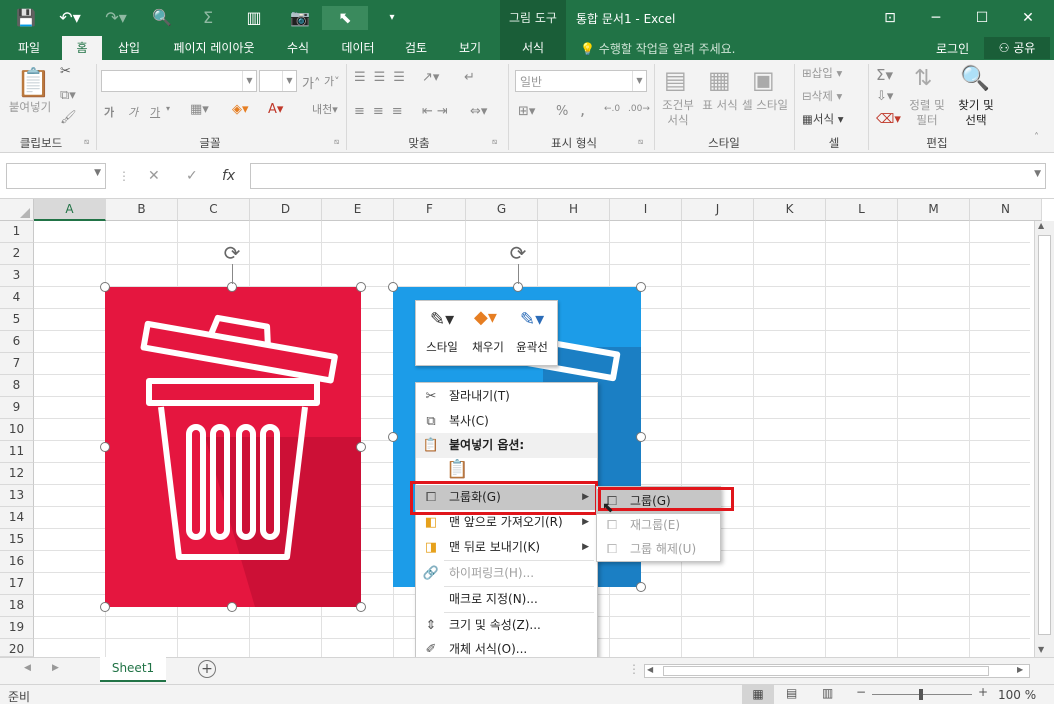 This screenshot has height=704, width=1054. I want to click on normal-view-icon: ▦, so click(758, 694).